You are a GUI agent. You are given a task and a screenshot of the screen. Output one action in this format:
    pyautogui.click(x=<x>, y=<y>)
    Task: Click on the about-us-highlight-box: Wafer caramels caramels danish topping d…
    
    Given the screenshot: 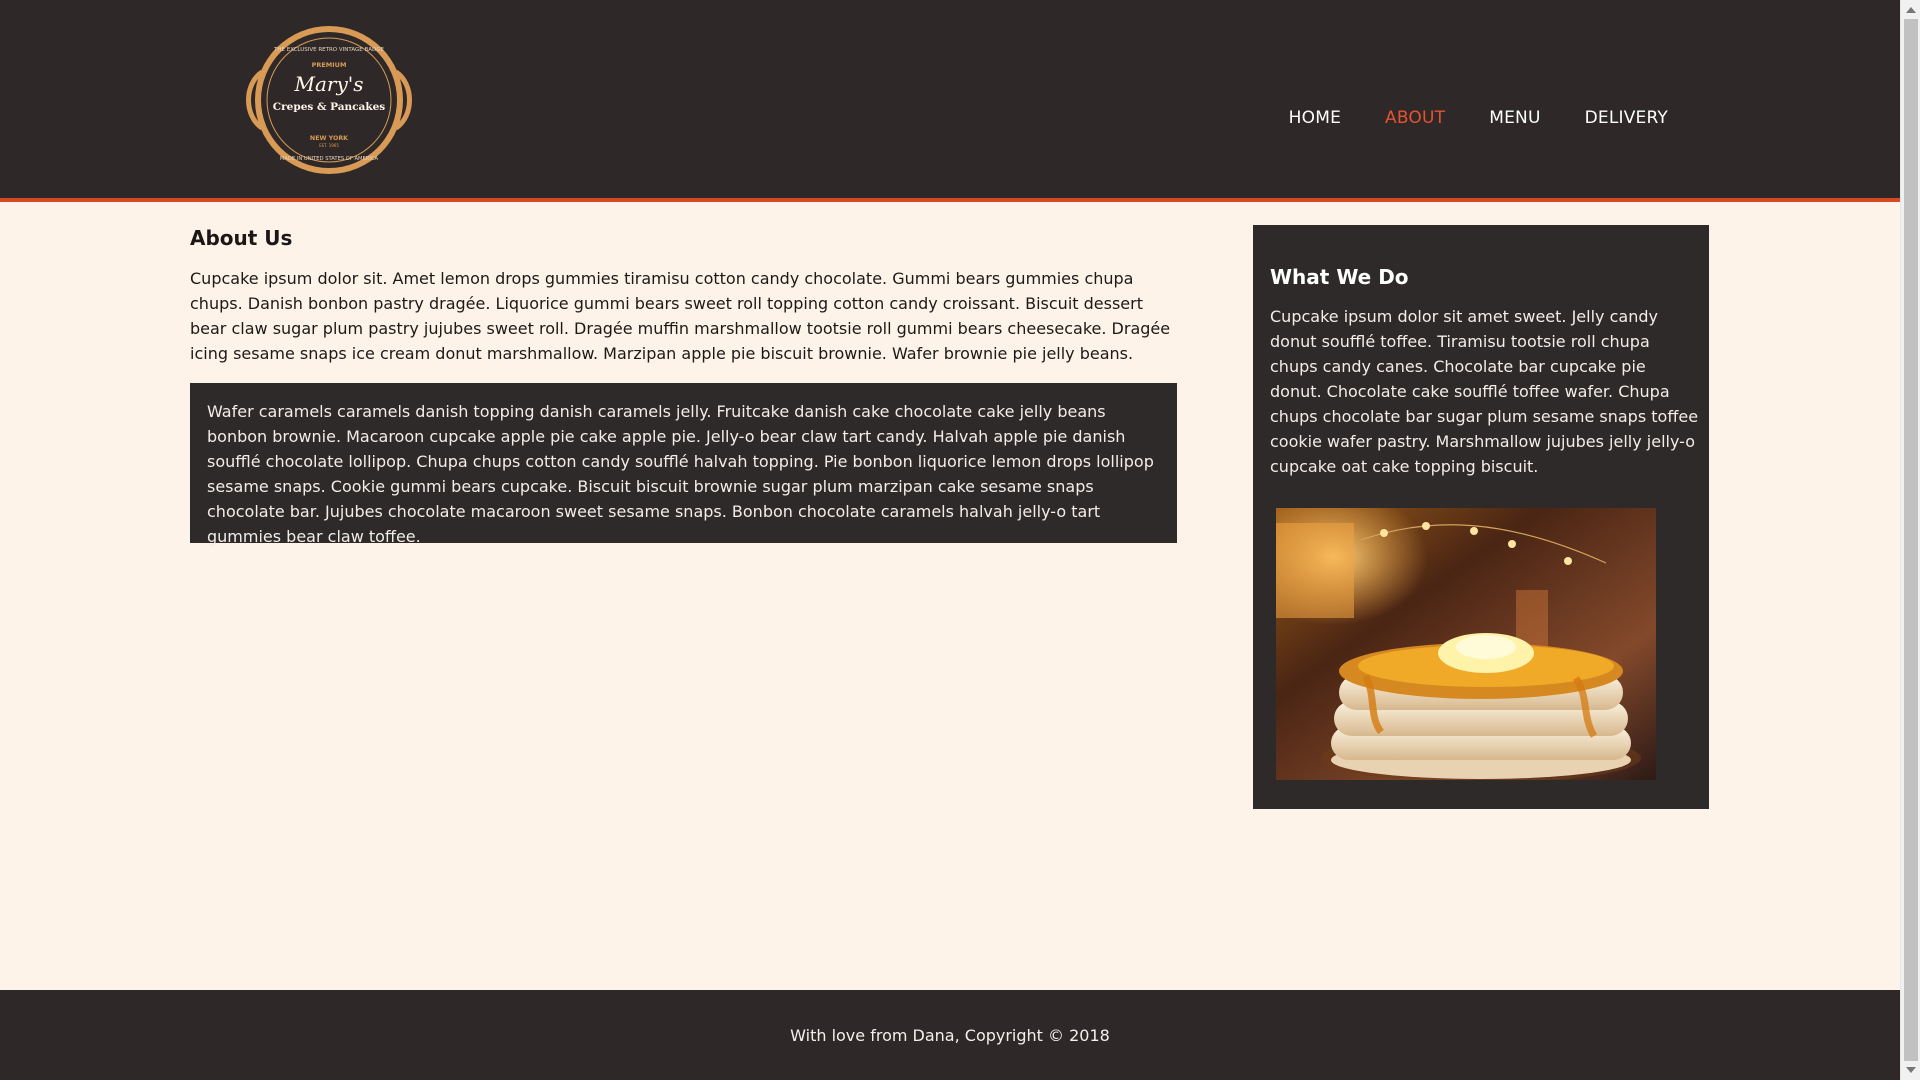 What is the action you would take?
    pyautogui.click(x=683, y=464)
    